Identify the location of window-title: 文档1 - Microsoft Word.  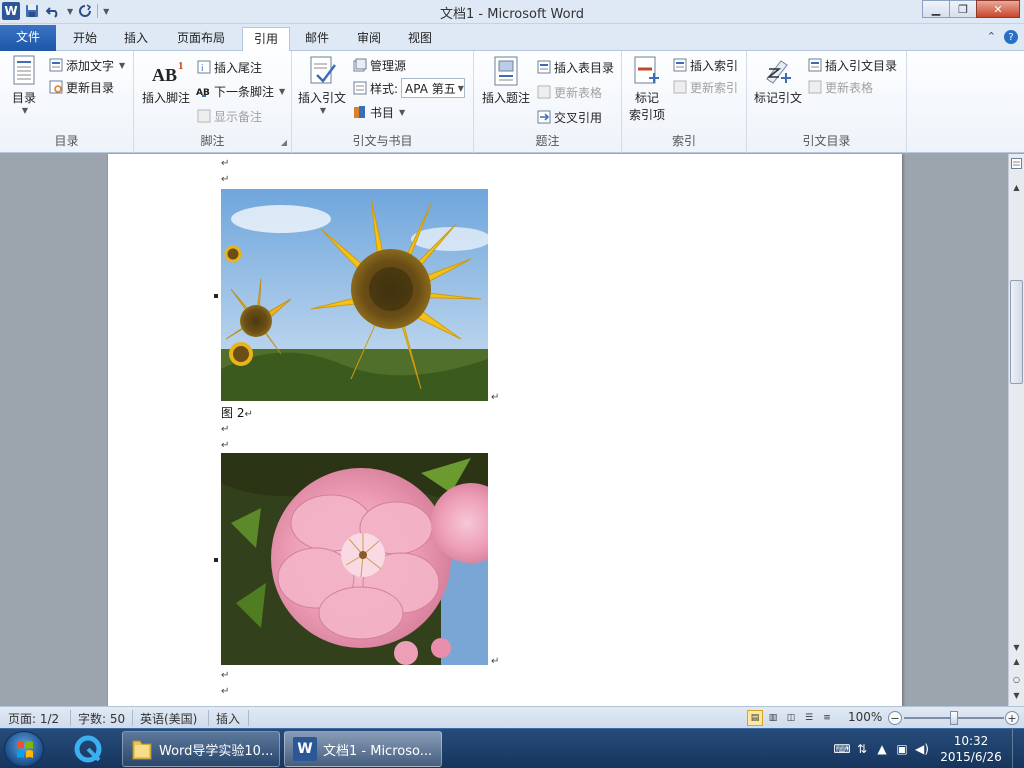
(512, 14).